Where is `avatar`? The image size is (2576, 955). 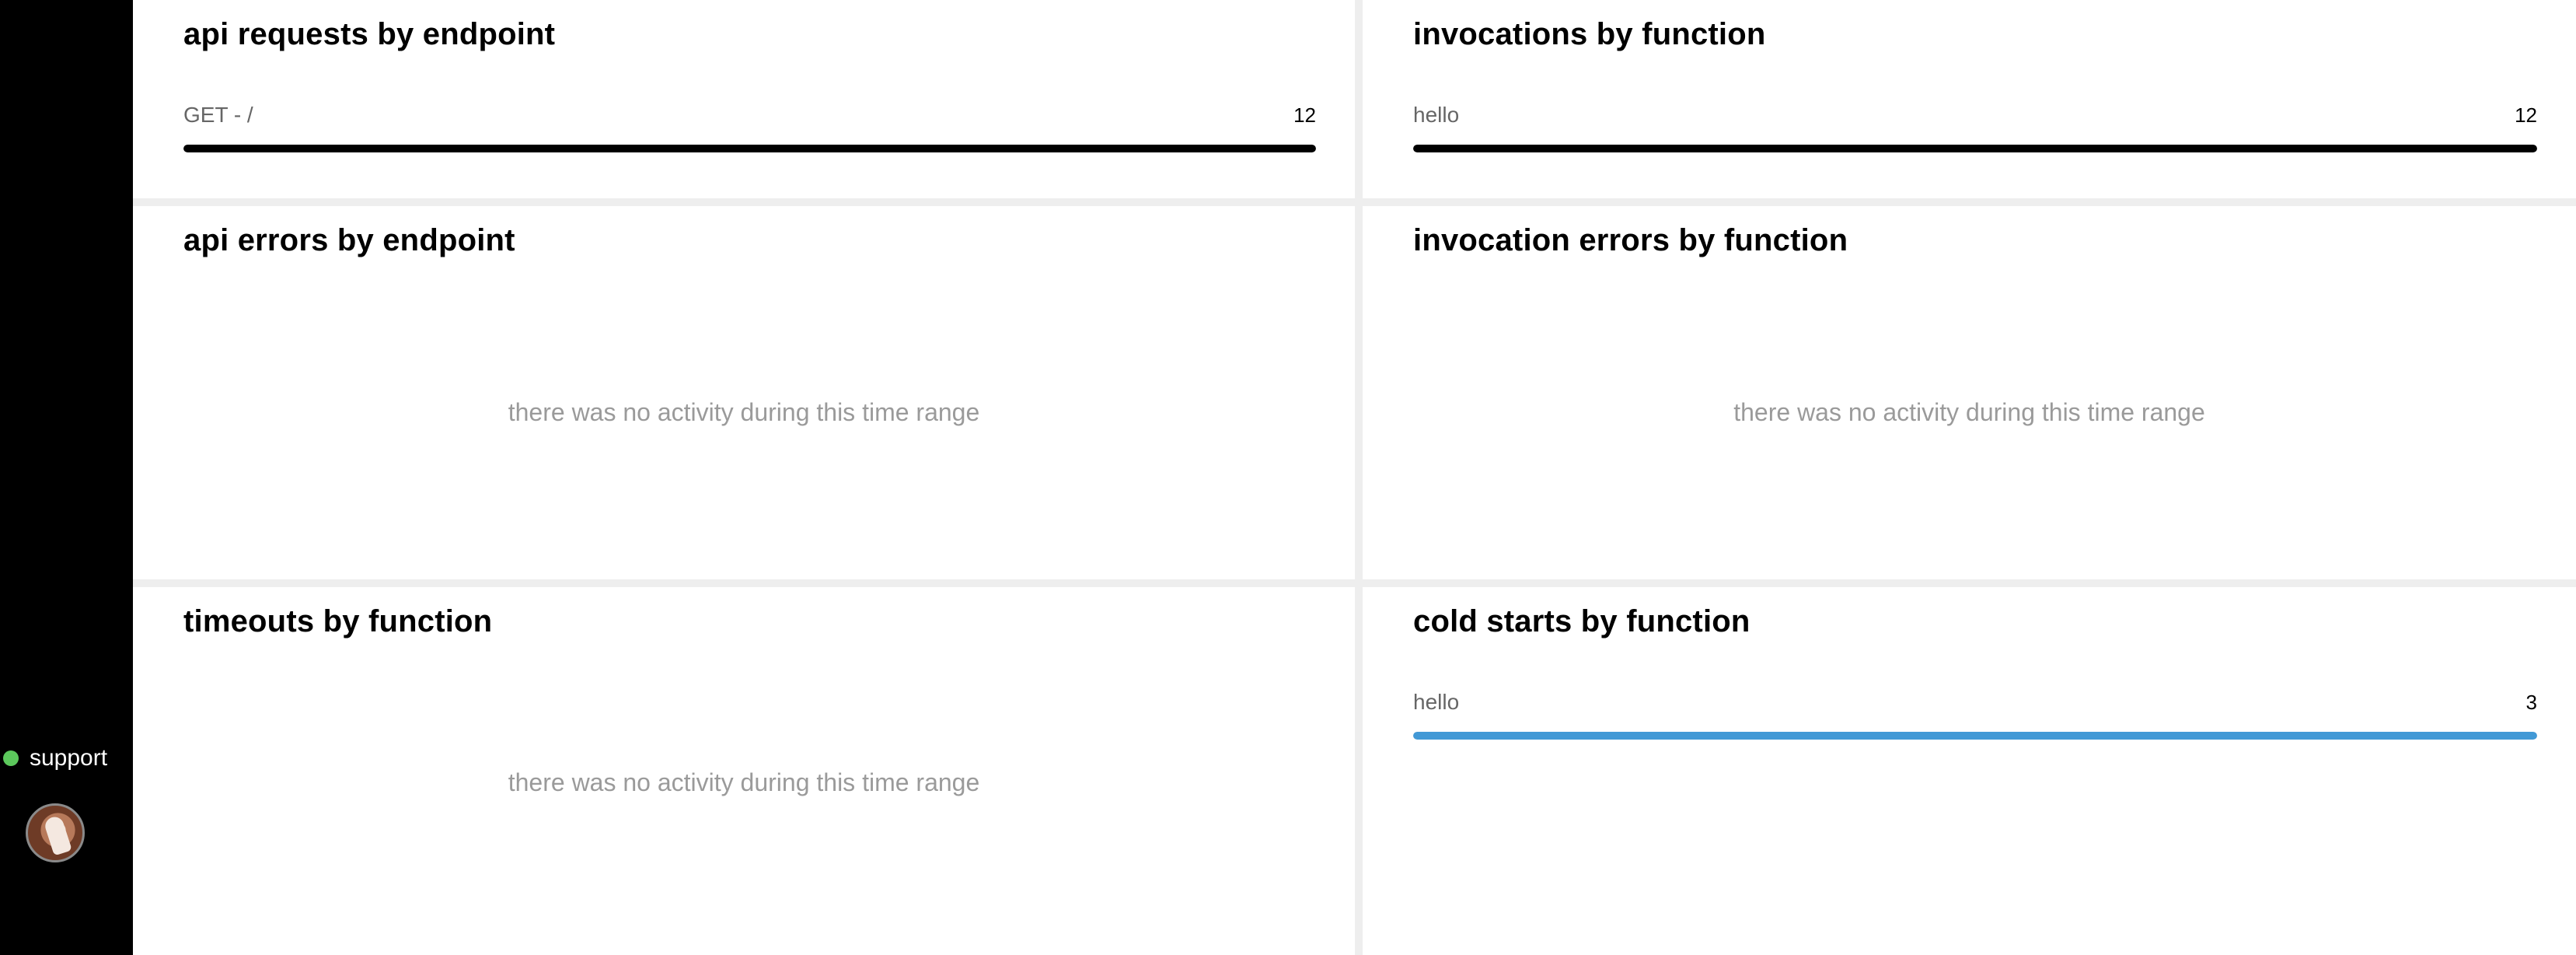
avatar is located at coordinates (56, 833).